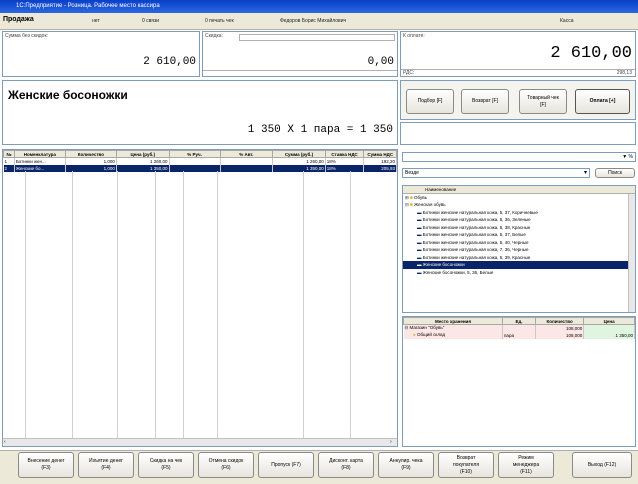 The image size is (638, 484). What do you see at coordinates (409, 73) in the screenshot?
I see `to-pay-sub-left: РДС:` at bounding box center [409, 73].